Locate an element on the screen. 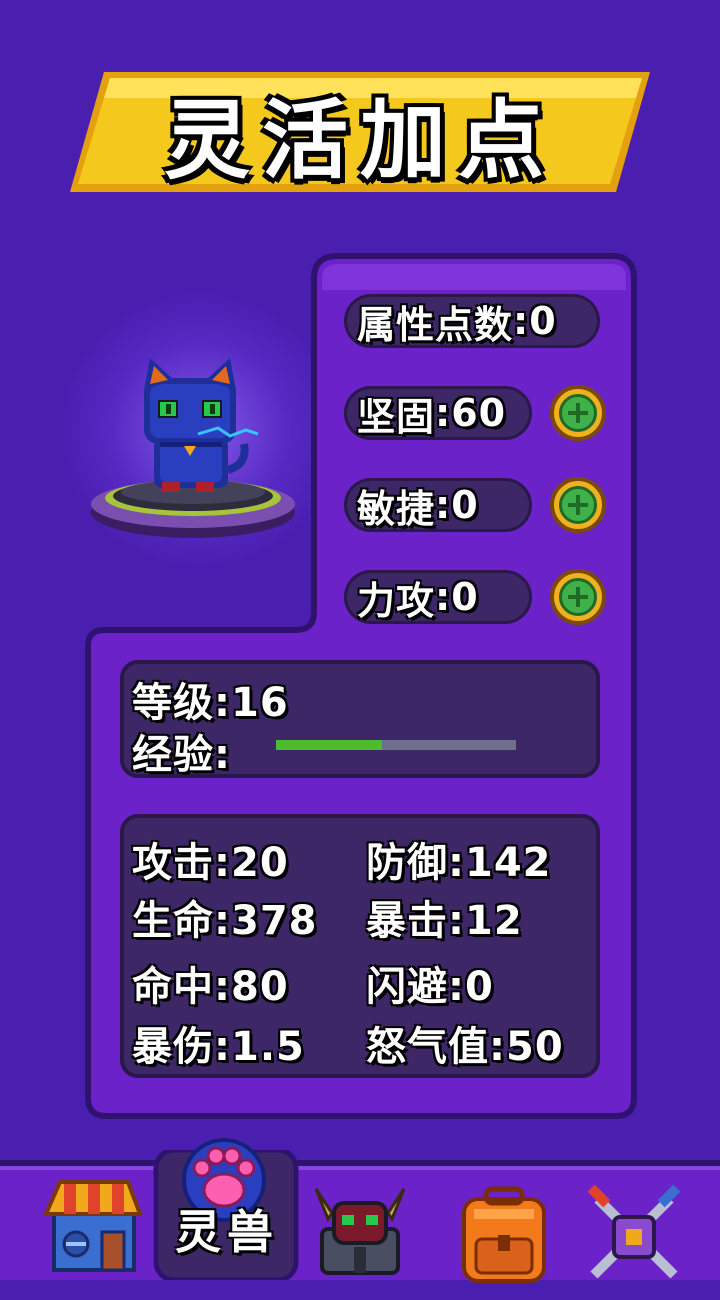 This screenshot has height=1300, width=720. stat-crit-damage-value: 1.5 is located at coordinates (268, 1047).